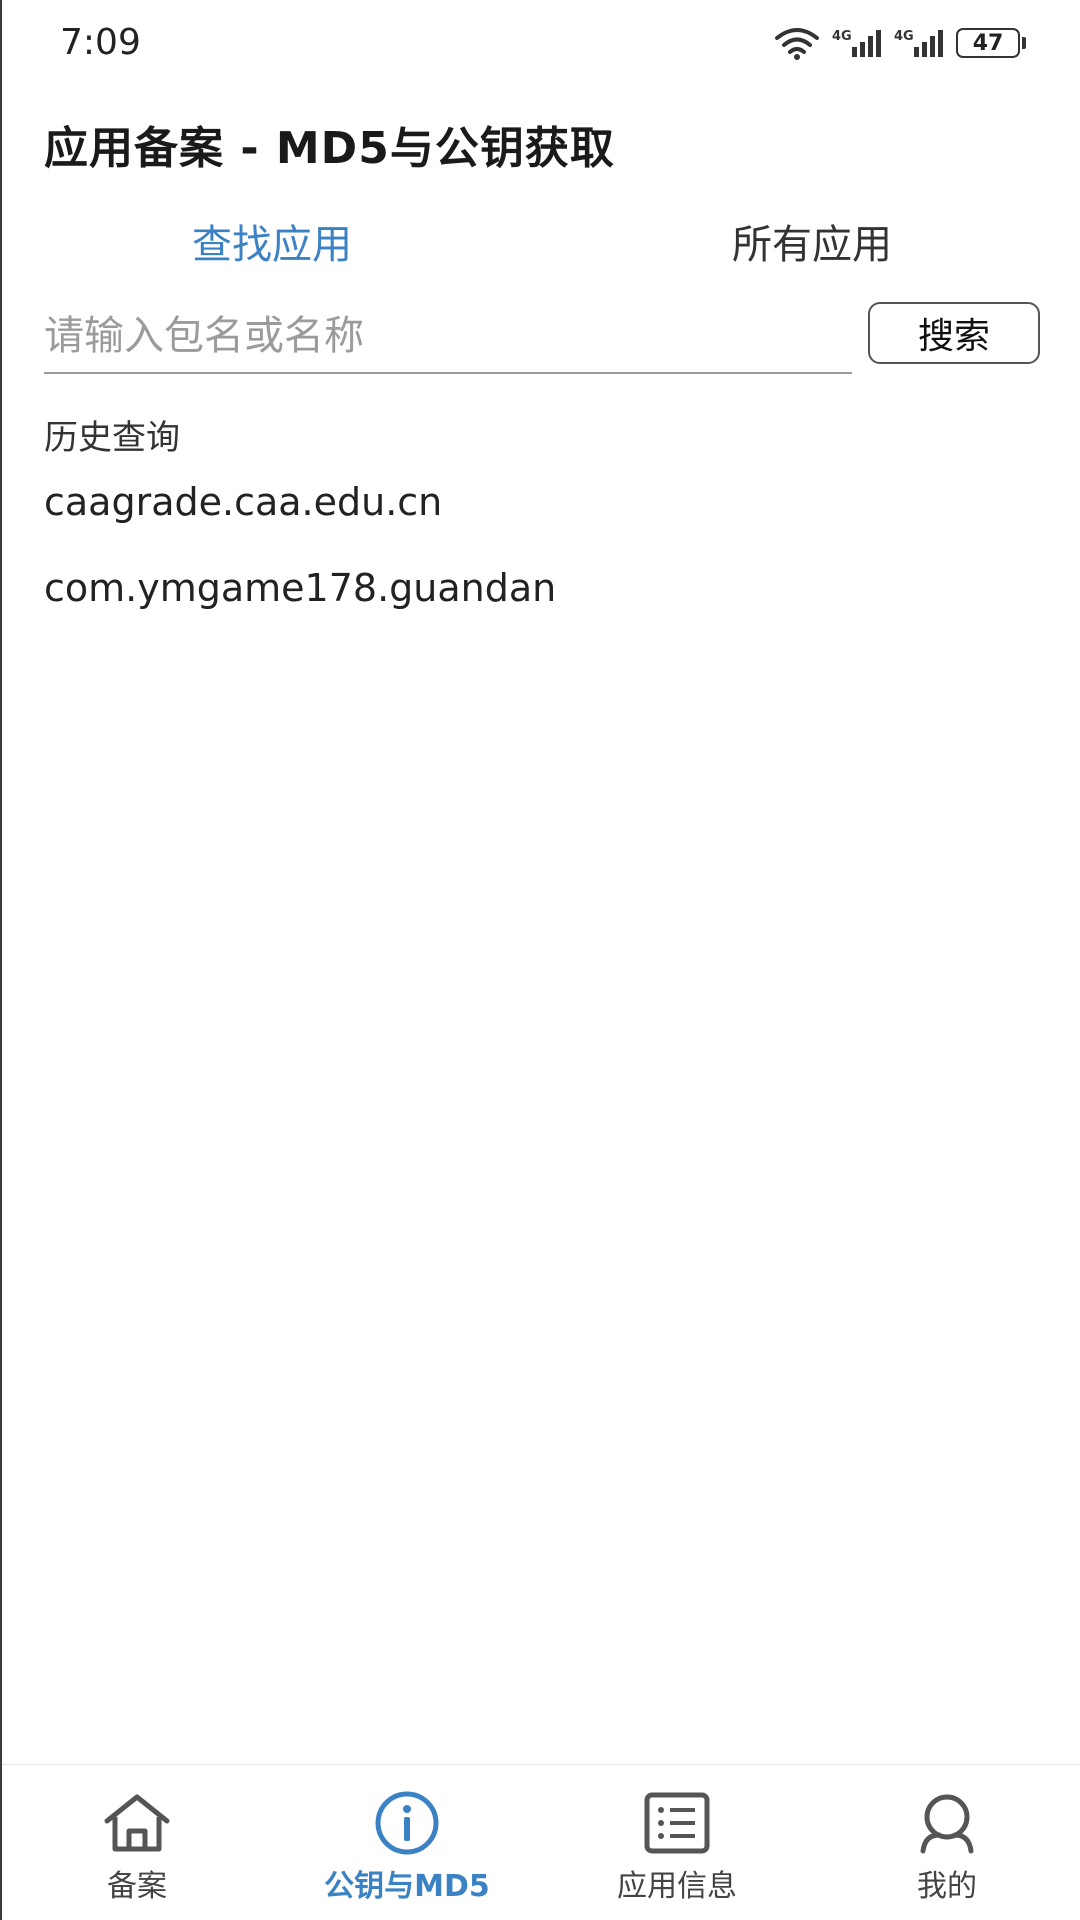  I want to click on nav-item-filing: 备案, so click(137, 1848).